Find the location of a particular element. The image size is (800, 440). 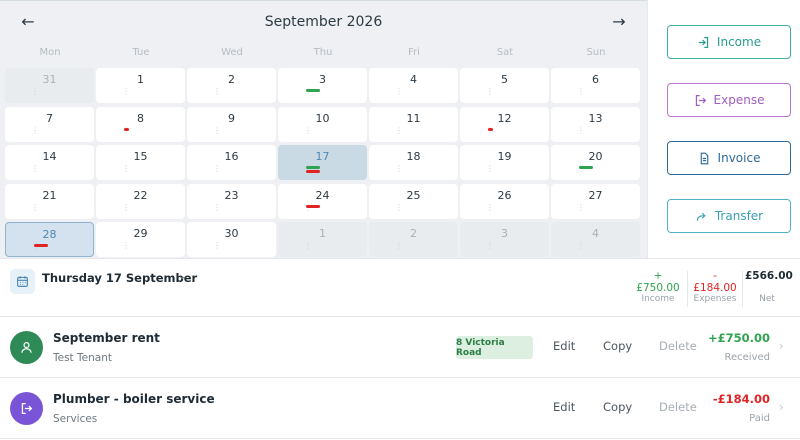

day-number: 18 is located at coordinates (413, 156).